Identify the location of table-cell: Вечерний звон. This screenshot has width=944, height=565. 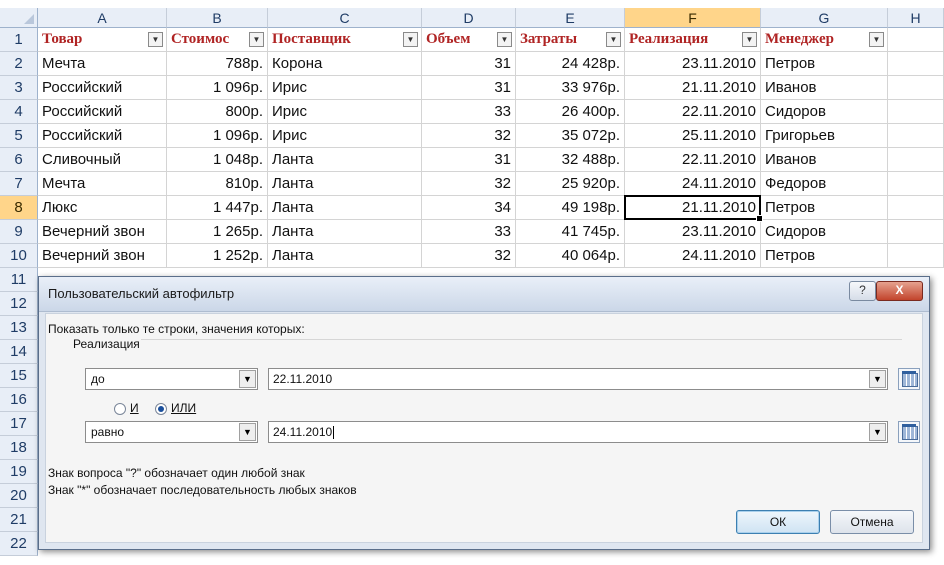
(102, 256).